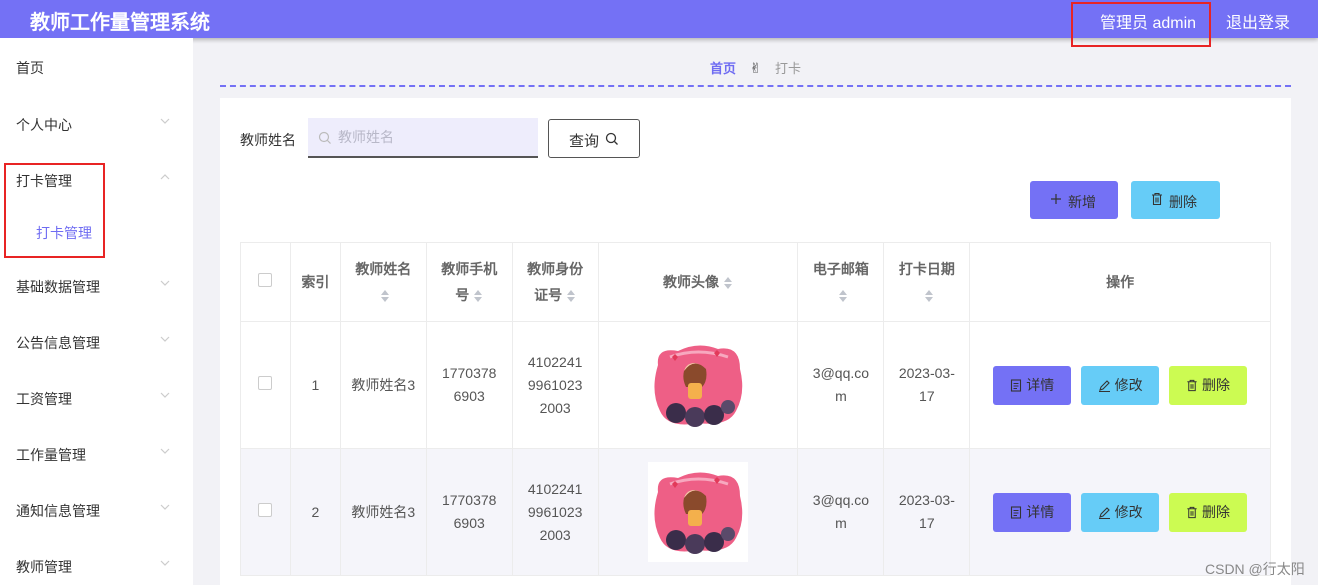 The width and height of the screenshot is (1318, 585). Describe the element at coordinates (383, 282) in the screenshot. I see `header-name: 教师姓名` at that location.